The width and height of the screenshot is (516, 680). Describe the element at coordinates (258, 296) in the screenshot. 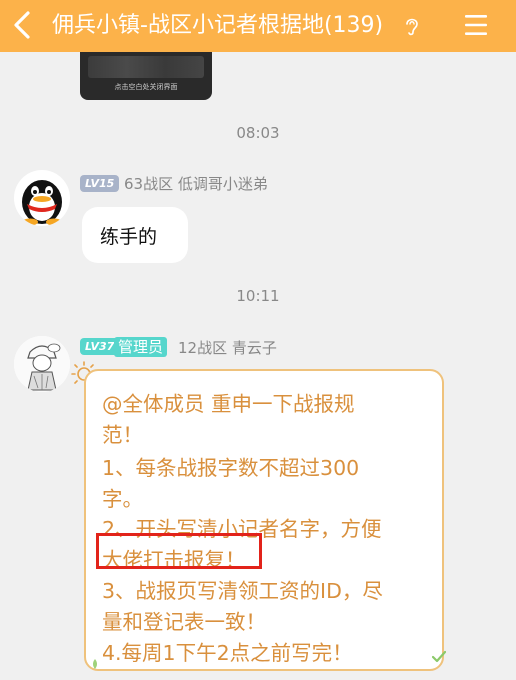

I see `timestamp: 10:11` at that location.